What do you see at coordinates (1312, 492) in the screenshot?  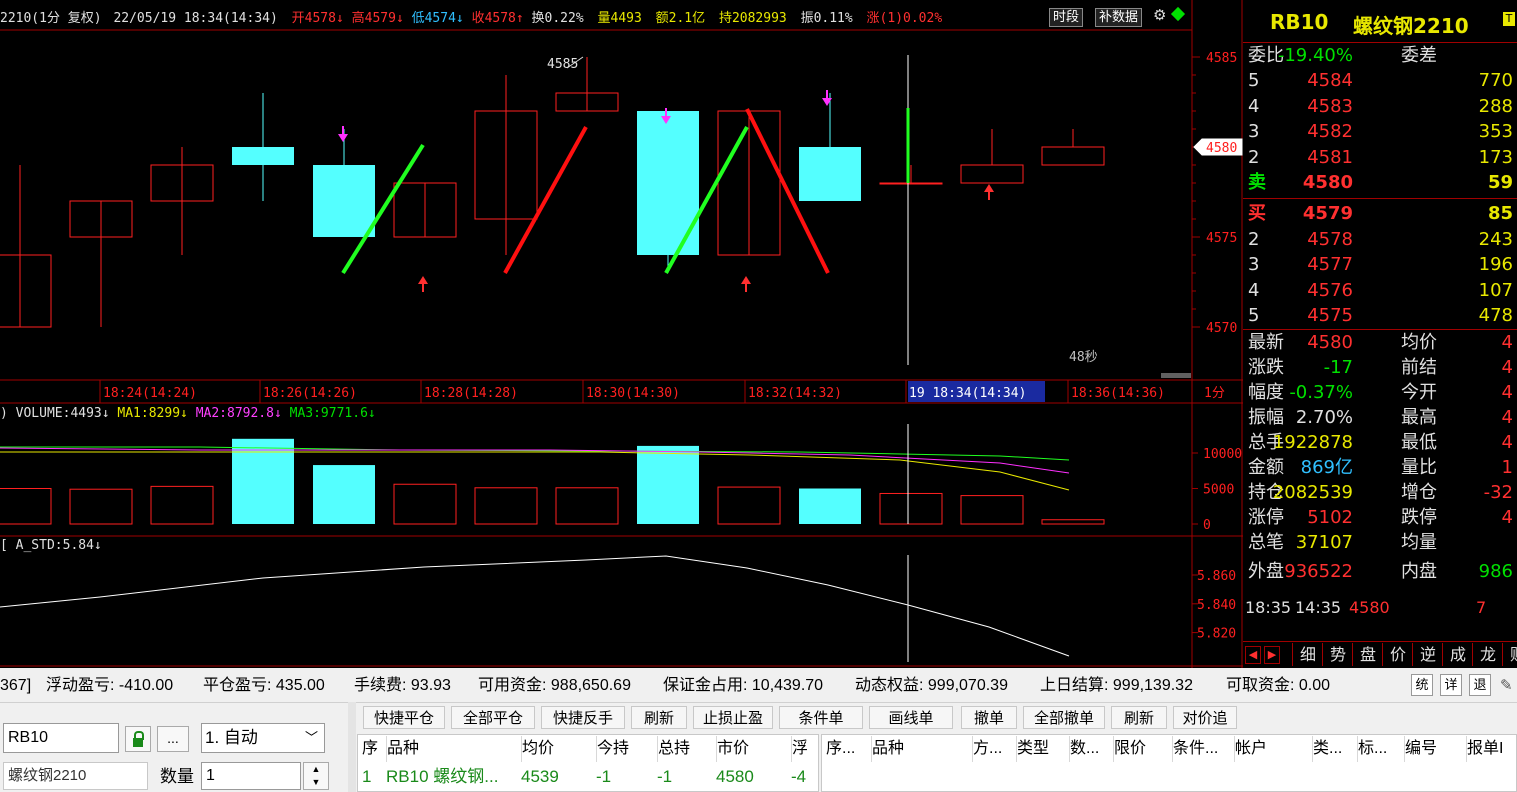 I see `stat-value: 2082539` at bounding box center [1312, 492].